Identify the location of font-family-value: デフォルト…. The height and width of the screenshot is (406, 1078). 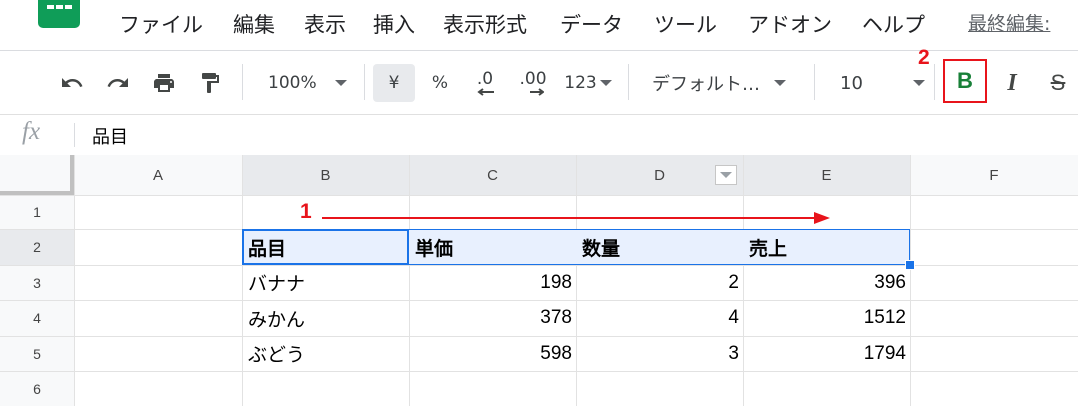
(706, 84).